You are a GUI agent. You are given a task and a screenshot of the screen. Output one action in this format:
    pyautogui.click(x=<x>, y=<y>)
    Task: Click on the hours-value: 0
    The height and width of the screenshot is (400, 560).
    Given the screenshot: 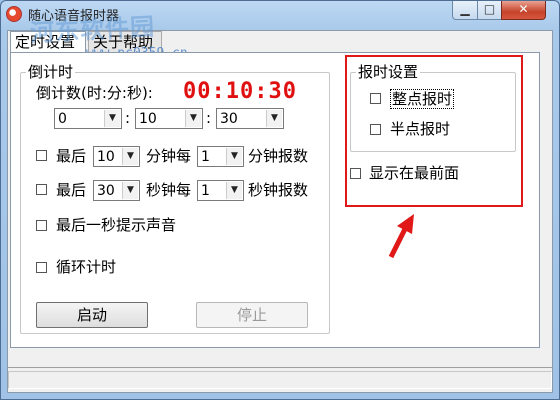 What is the action you would take?
    pyautogui.click(x=62, y=119)
    